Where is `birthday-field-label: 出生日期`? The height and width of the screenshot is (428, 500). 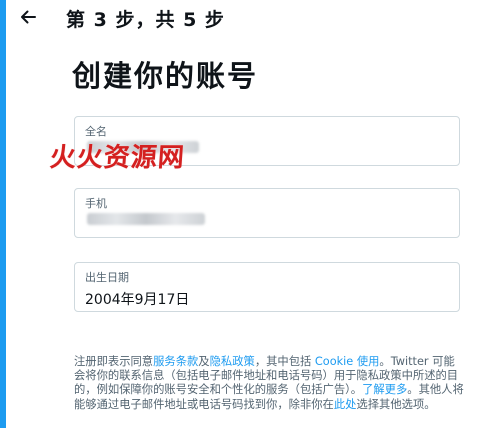
birthday-field-label: 出生日期 is located at coordinates (107, 277).